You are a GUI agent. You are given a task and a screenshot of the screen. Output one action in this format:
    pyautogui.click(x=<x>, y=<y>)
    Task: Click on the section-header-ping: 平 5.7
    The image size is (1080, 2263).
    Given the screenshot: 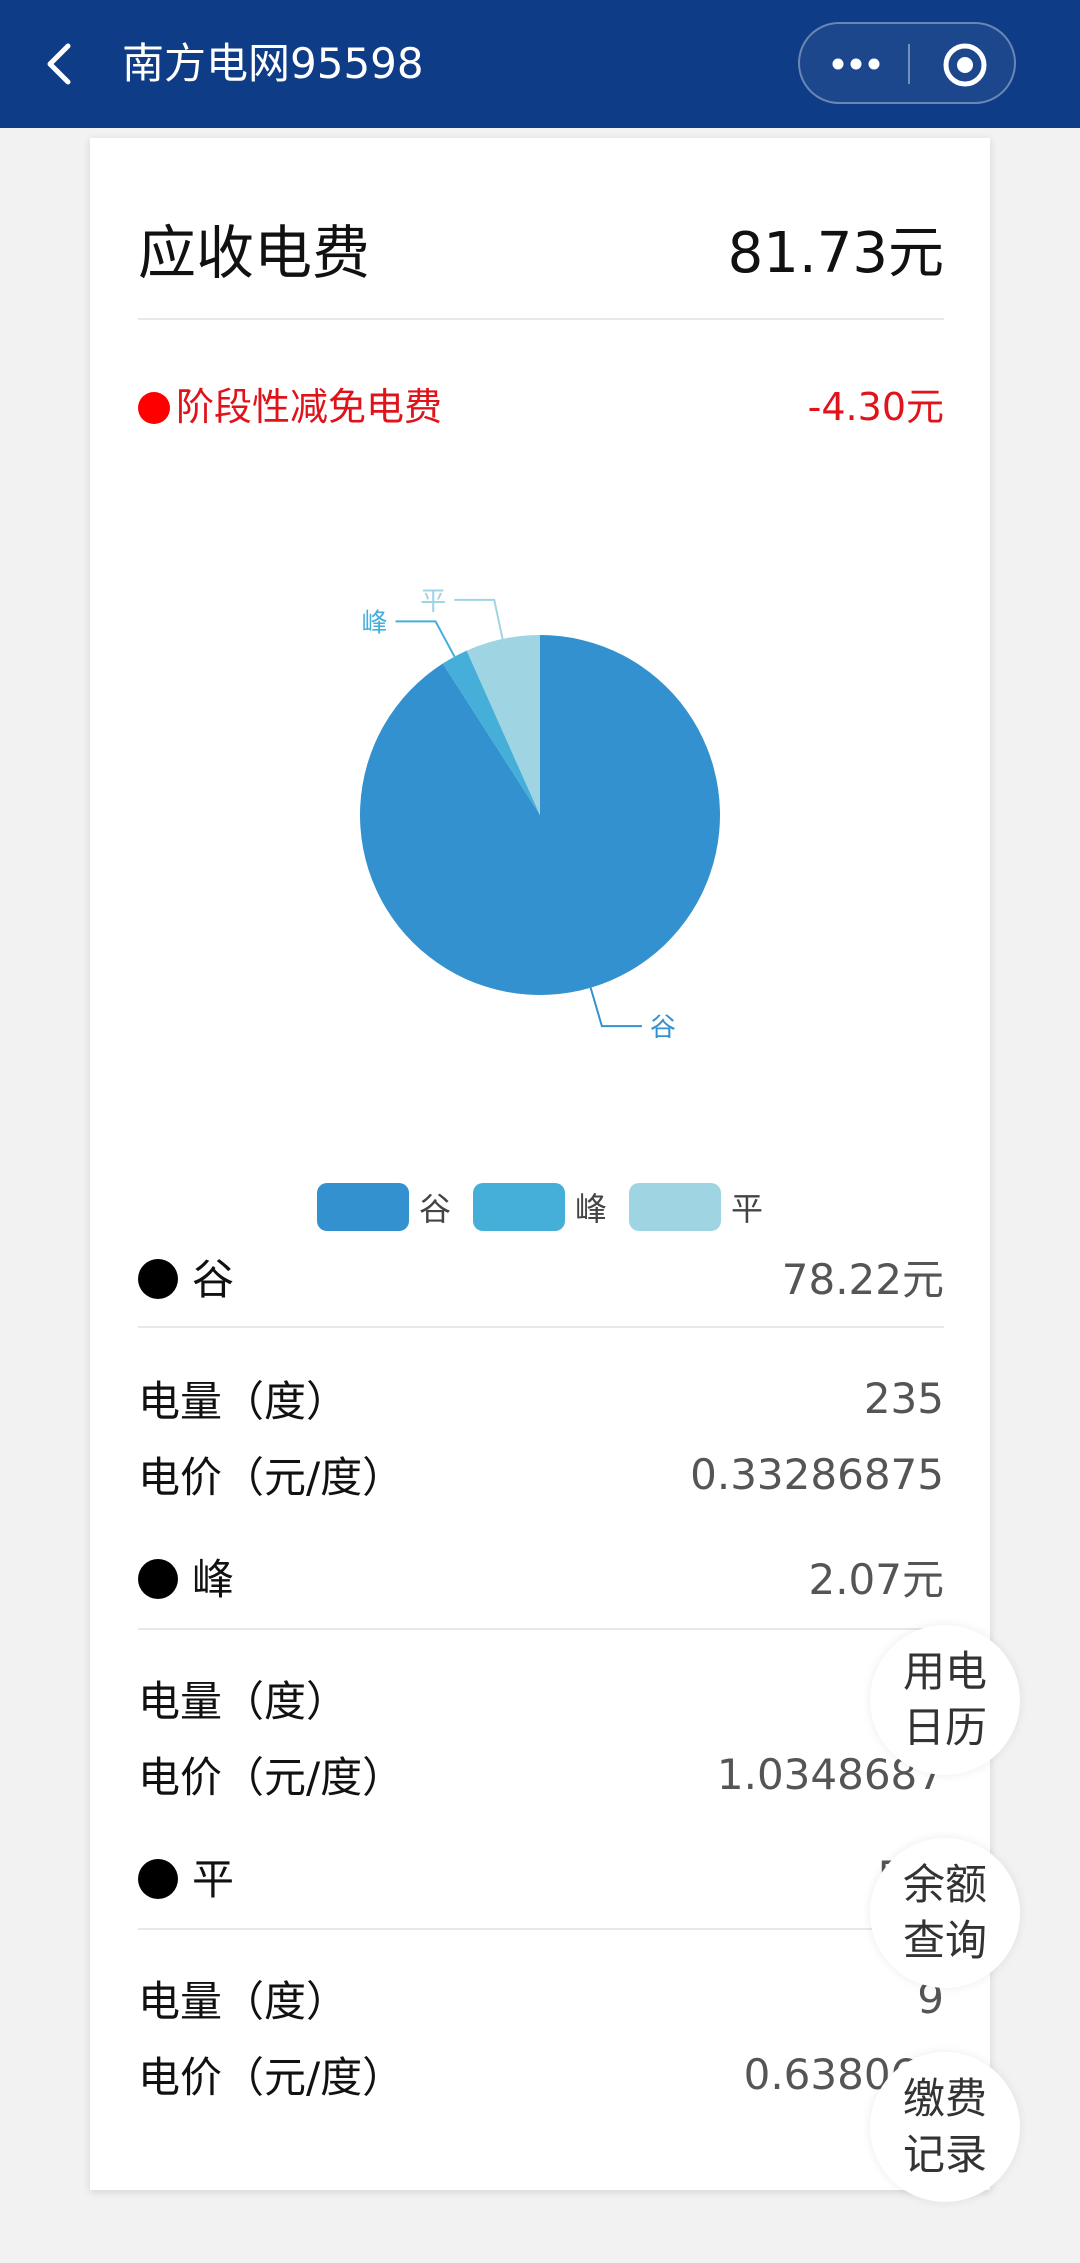 What is the action you would take?
    pyautogui.click(x=541, y=1876)
    